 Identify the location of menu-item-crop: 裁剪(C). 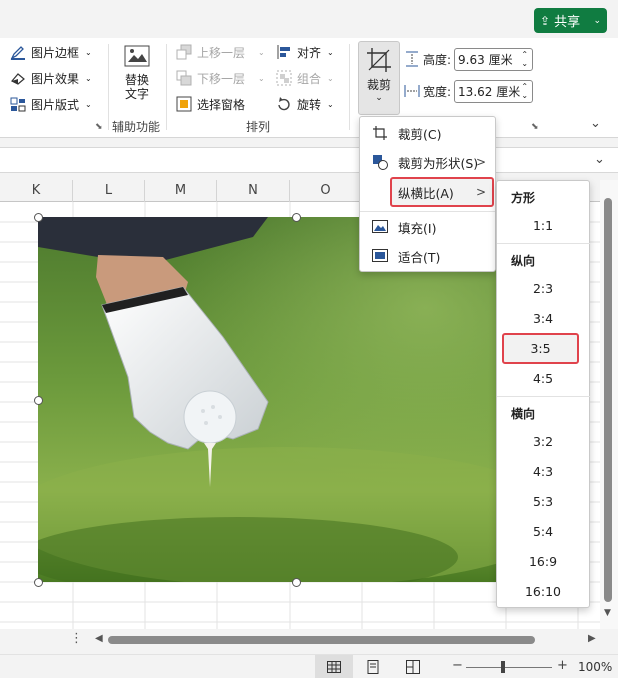
(428, 133).